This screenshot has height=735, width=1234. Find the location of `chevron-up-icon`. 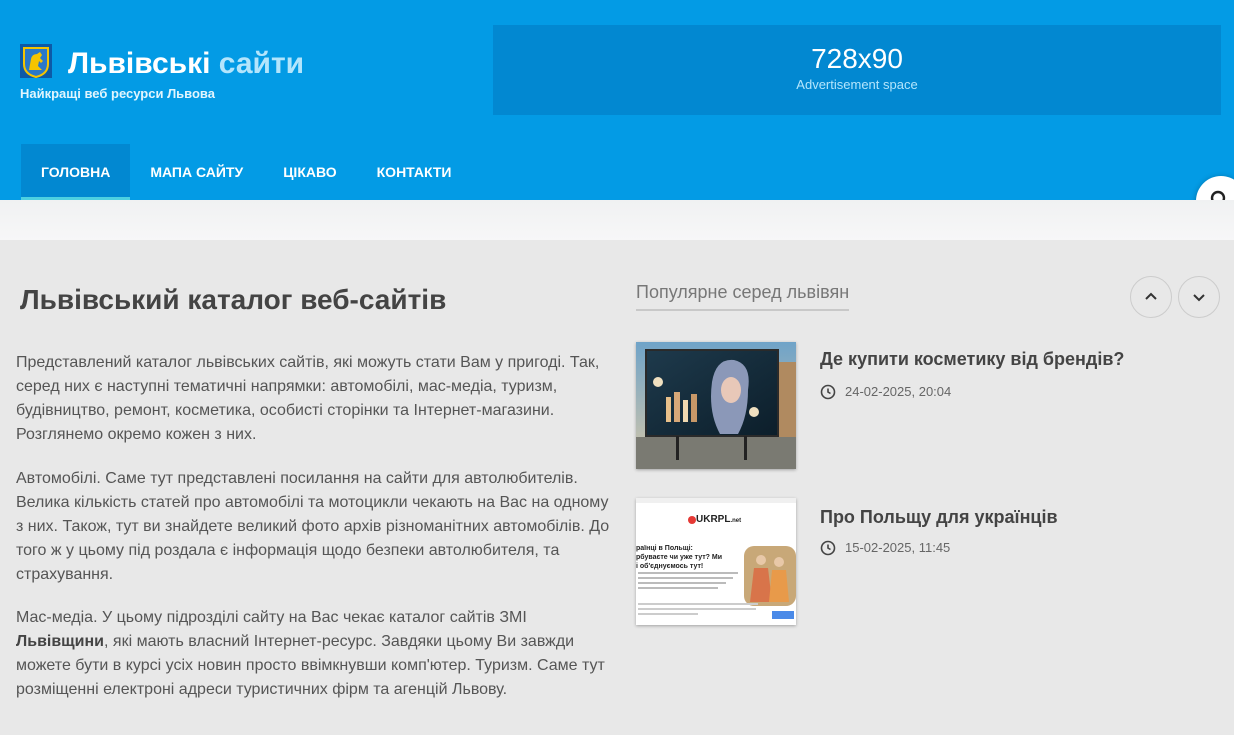

chevron-up-icon is located at coordinates (1151, 296).